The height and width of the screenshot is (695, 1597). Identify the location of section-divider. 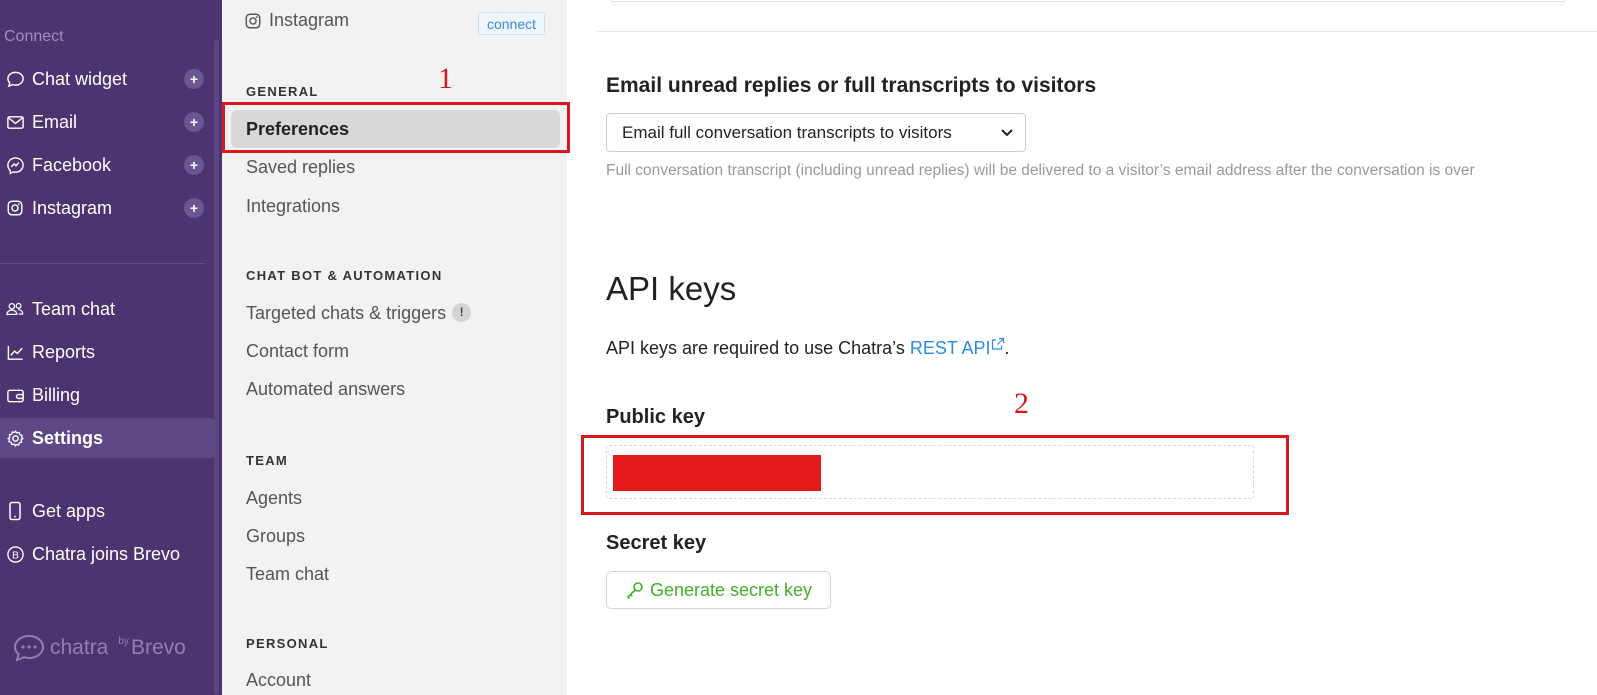
(1097, 31).